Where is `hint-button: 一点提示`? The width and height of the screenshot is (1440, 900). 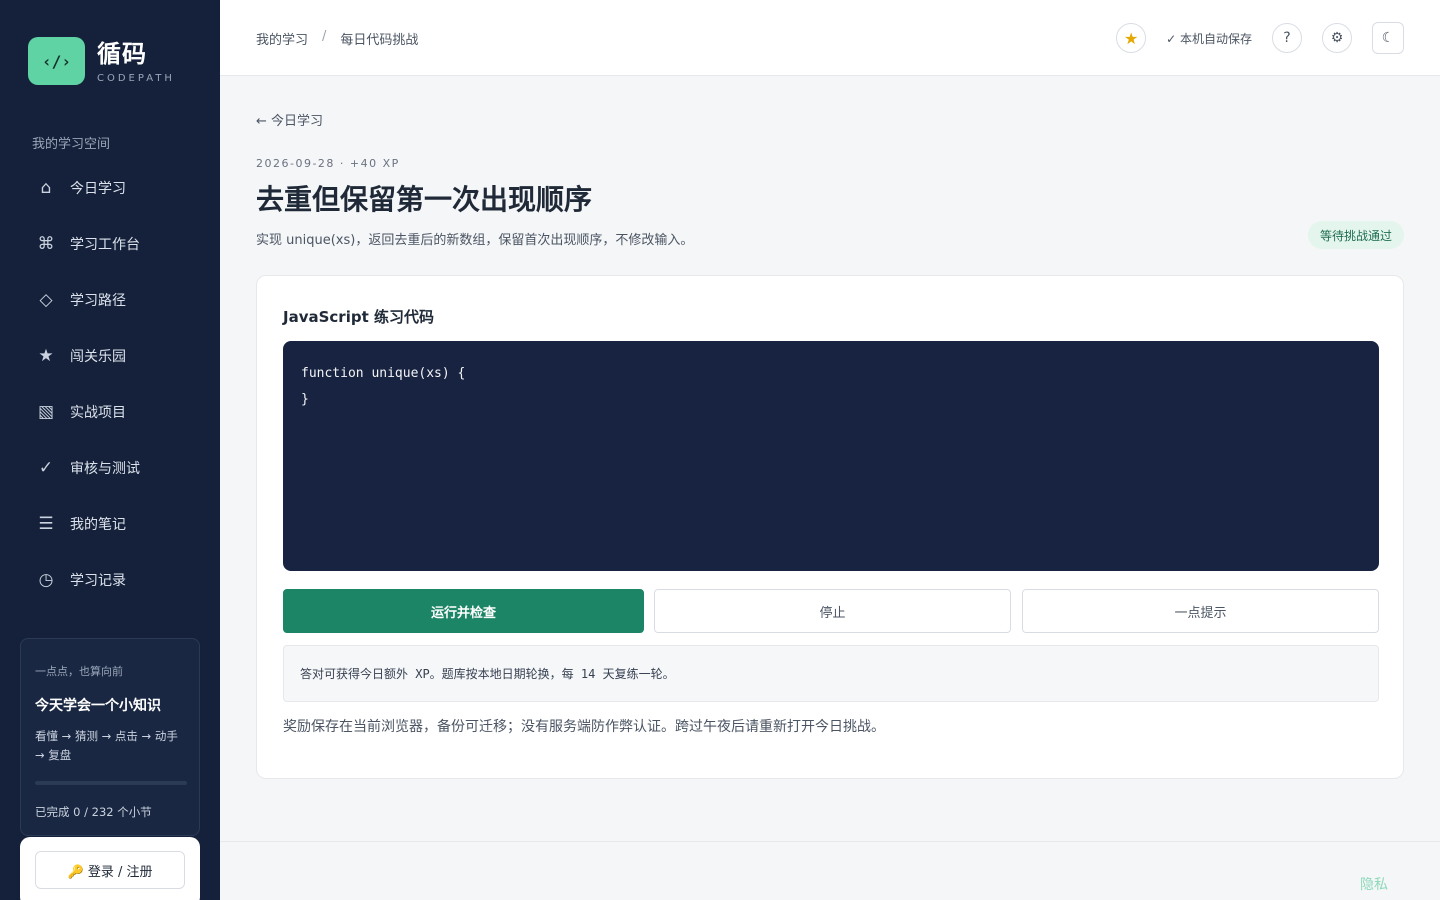 hint-button: 一点提示 is located at coordinates (1200, 611).